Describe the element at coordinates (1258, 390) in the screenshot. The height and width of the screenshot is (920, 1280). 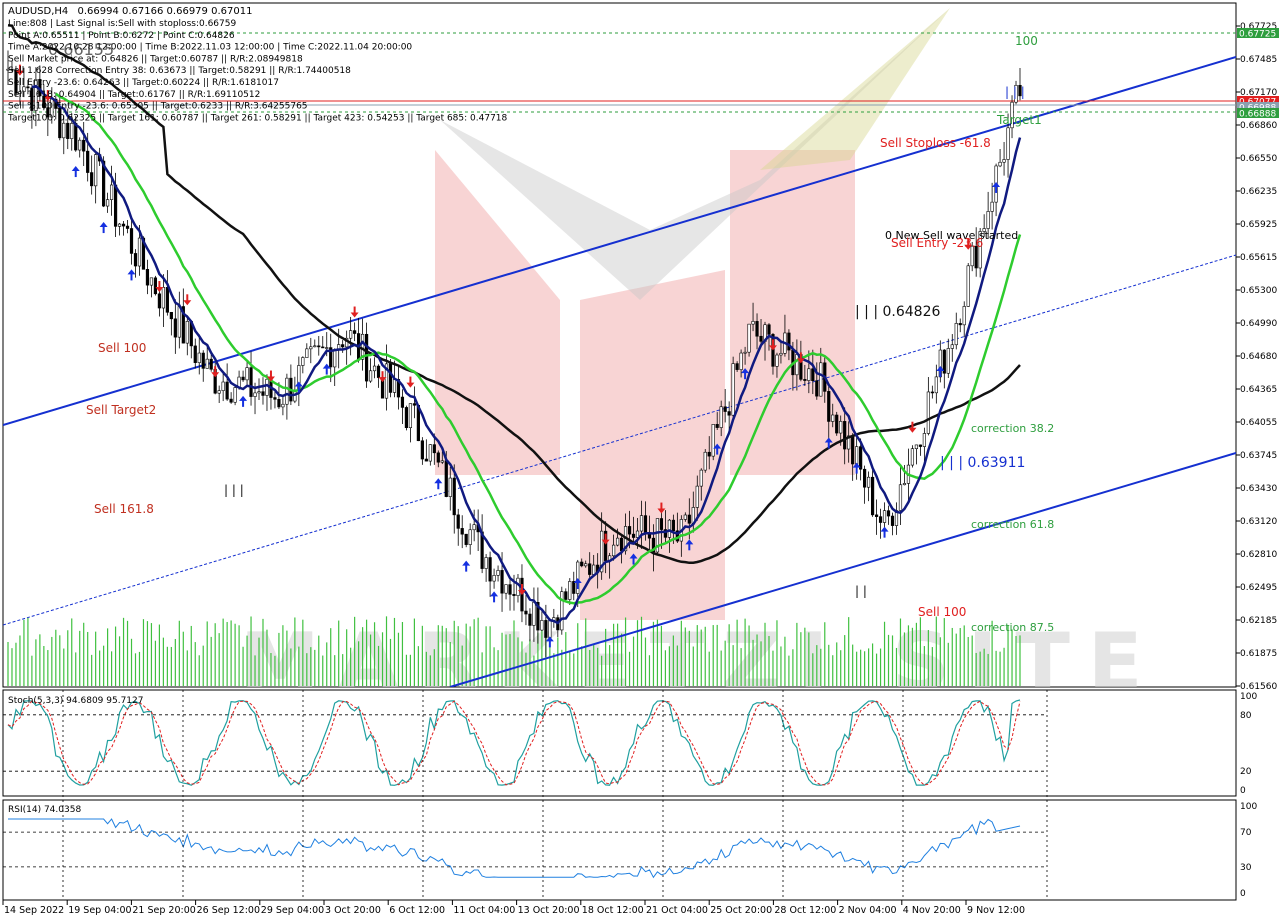
I see `price-tick: 0.64365` at that location.